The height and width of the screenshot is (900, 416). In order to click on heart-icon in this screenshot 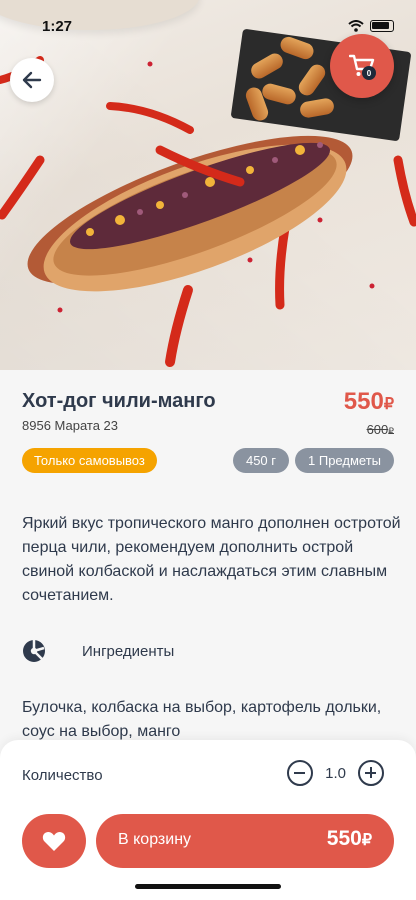, I will do `click(54, 841)`.